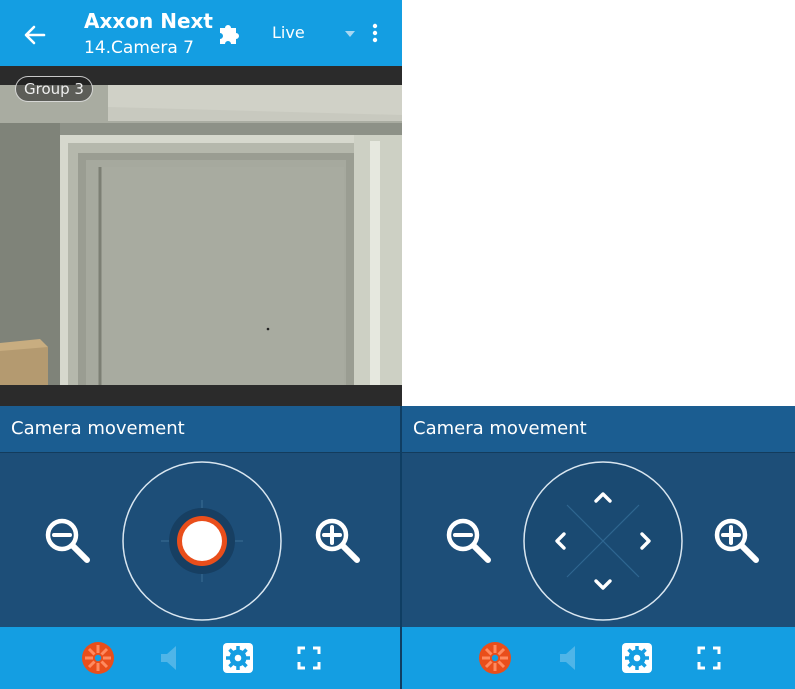  Describe the element at coordinates (35, 35) in the screenshot. I see `arrow-left-icon` at that location.